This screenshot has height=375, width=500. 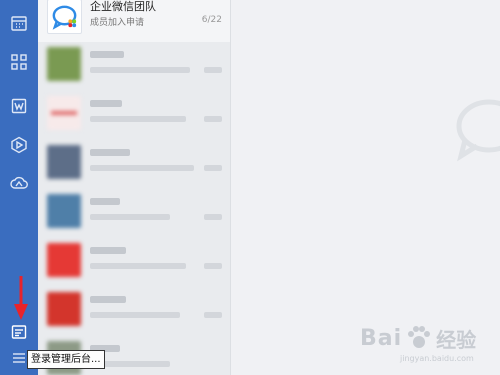 I want to click on watermark: Bai 经验 jingyan.baidu.com, so click(x=426, y=340).